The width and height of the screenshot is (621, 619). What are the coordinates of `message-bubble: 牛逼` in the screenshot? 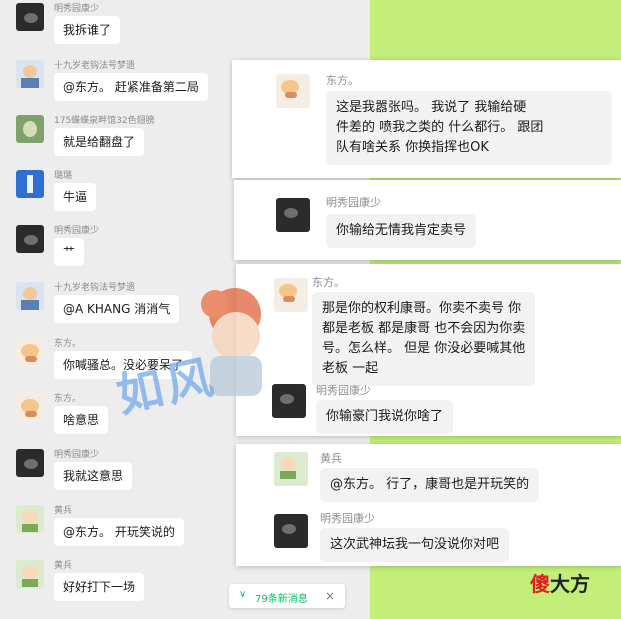 It's located at (75, 197).